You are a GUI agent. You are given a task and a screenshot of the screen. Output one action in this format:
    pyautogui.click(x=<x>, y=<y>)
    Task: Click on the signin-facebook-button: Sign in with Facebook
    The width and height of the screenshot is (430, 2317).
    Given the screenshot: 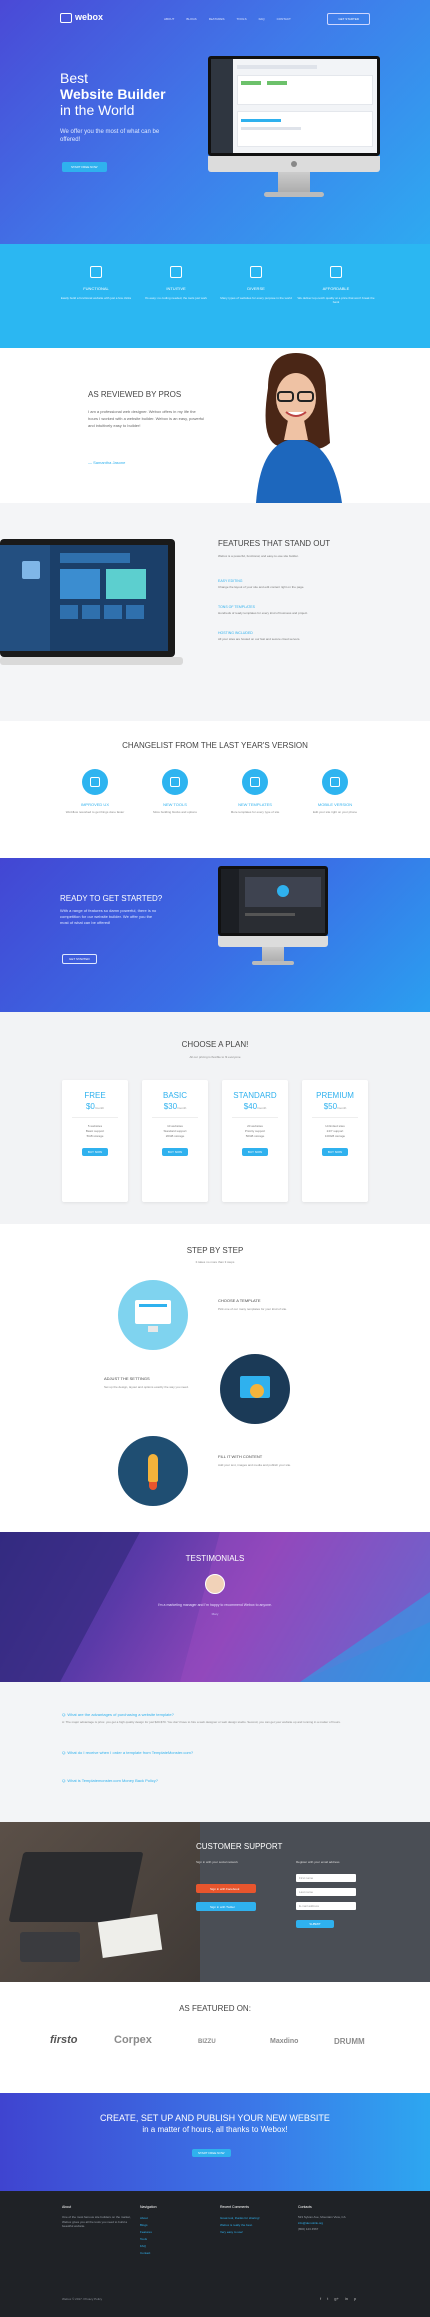 What is the action you would take?
    pyautogui.click(x=226, y=1888)
    